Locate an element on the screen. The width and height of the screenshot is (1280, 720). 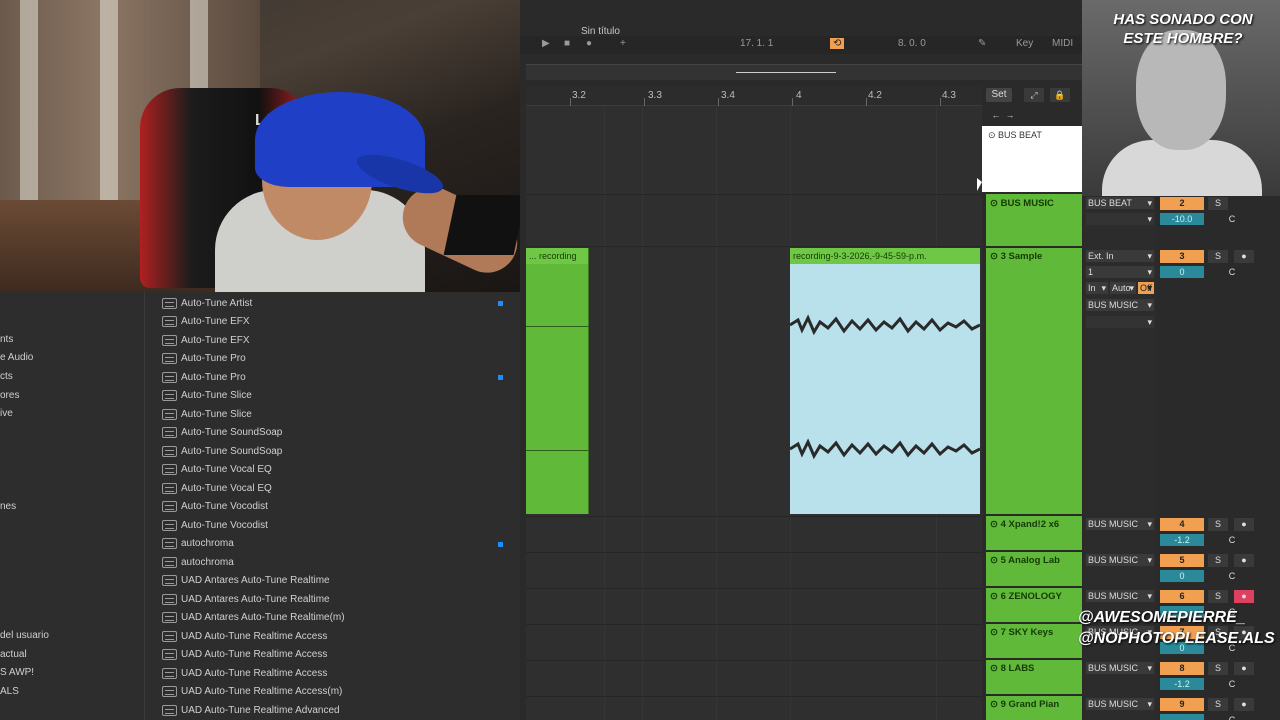
input-channel-dropdown: 1 is located at coordinates (1120, 272).